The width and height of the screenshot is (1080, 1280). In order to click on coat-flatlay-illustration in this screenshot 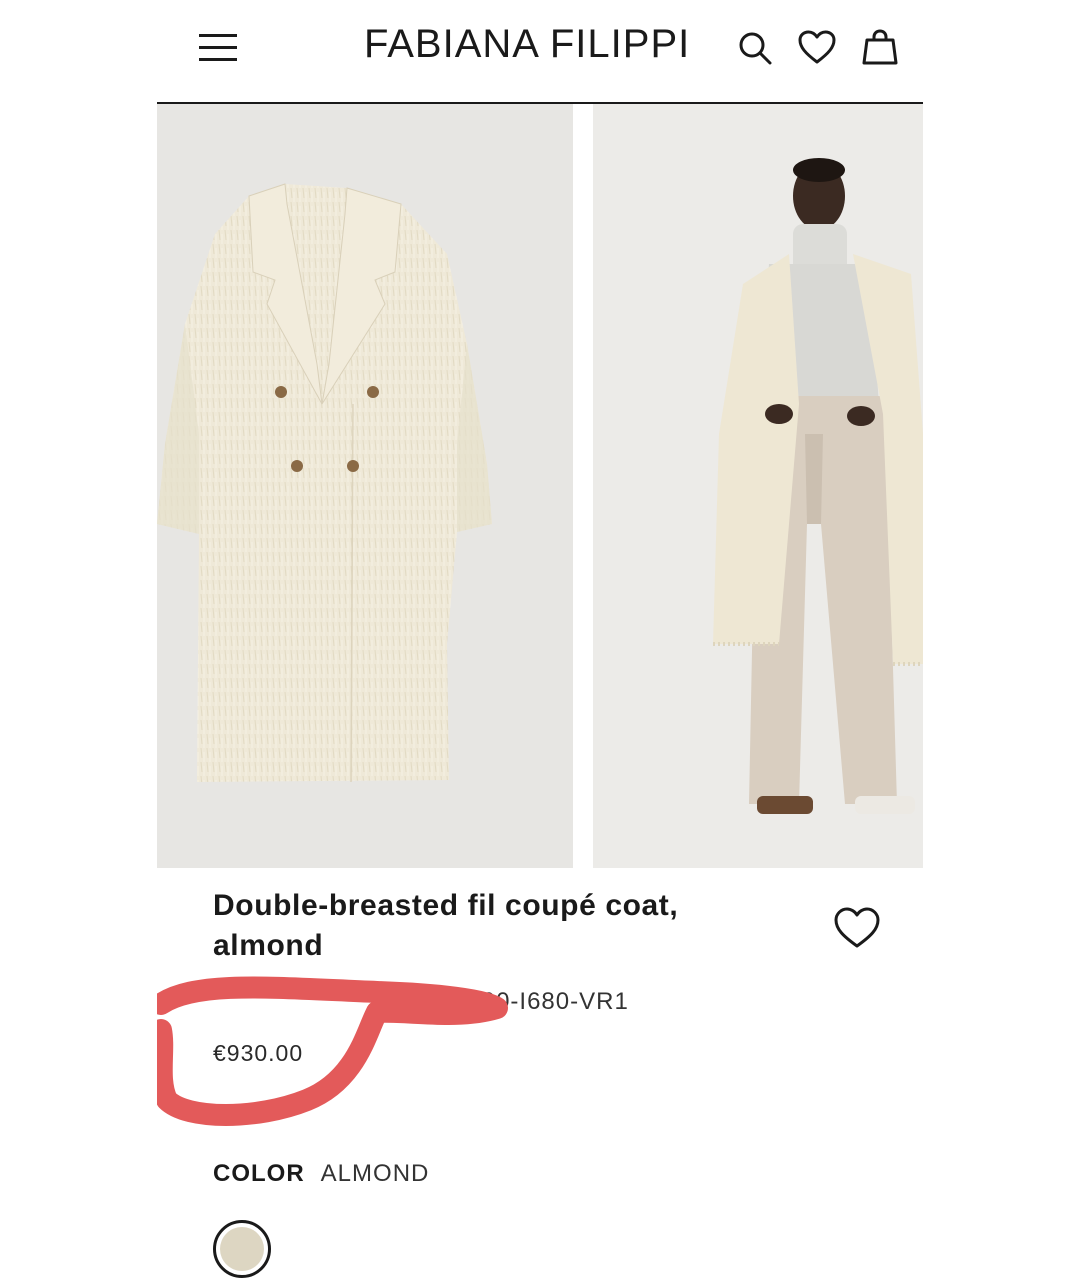, I will do `click(324, 483)`.